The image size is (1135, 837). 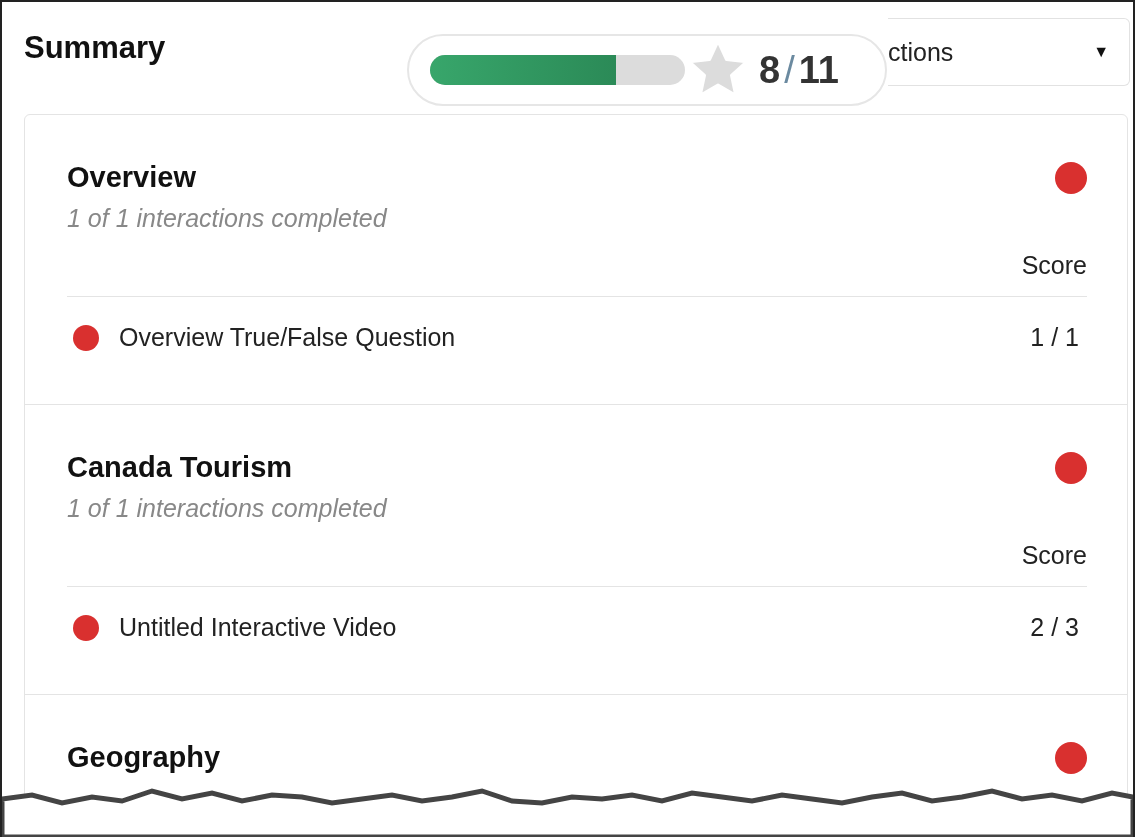 What do you see at coordinates (288, 337) in the screenshot?
I see `interaction-label: Overview True/False Question` at bounding box center [288, 337].